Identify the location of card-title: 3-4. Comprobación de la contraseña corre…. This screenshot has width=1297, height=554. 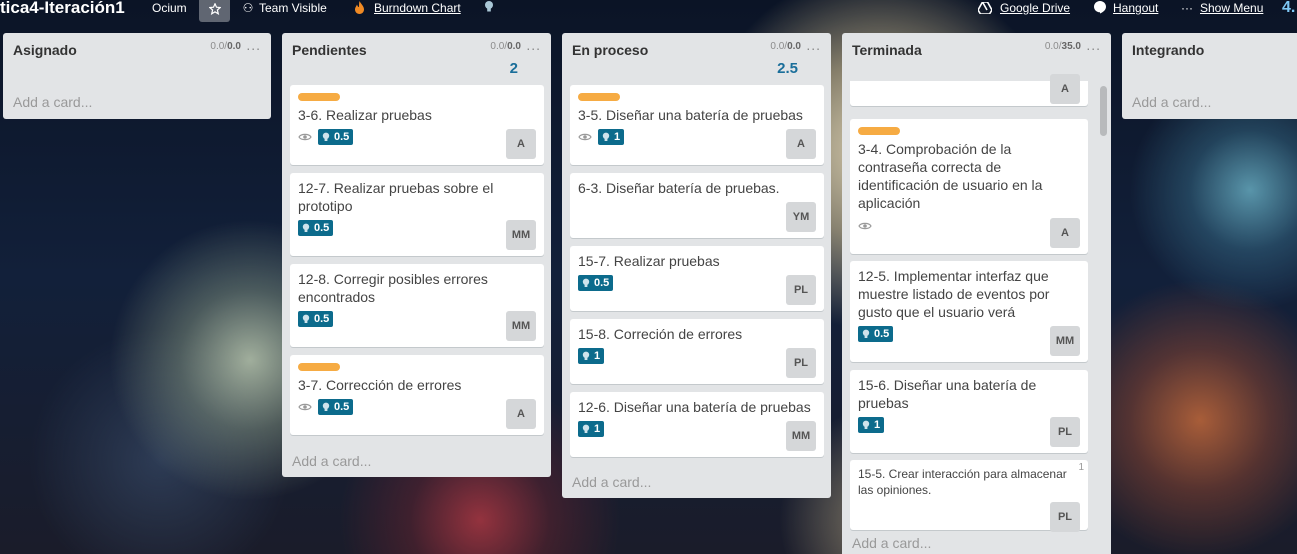
(950, 176).